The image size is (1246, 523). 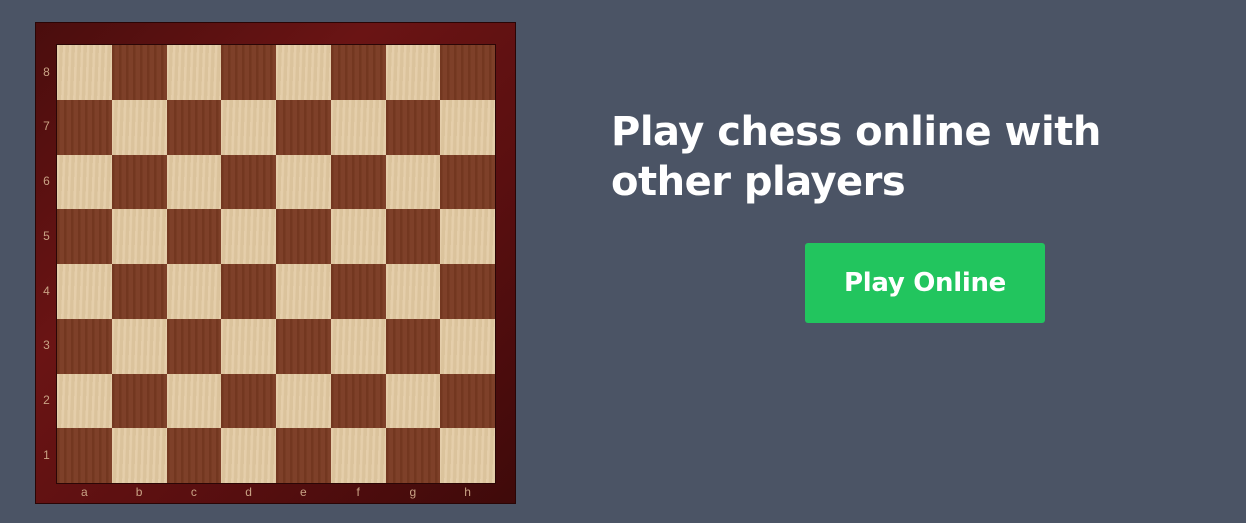 I want to click on square-d8, so click(x=248, y=72).